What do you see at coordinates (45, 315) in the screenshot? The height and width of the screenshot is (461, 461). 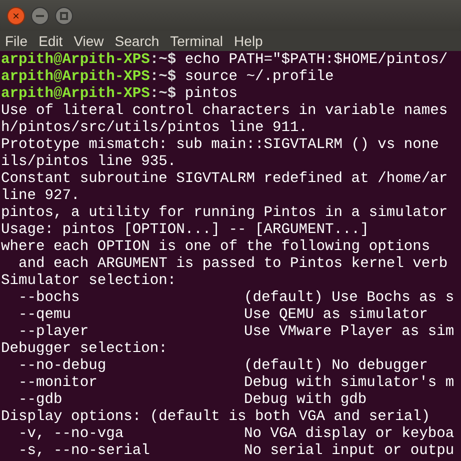 I see `option-name-text: --qemu` at bounding box center [45, 315].